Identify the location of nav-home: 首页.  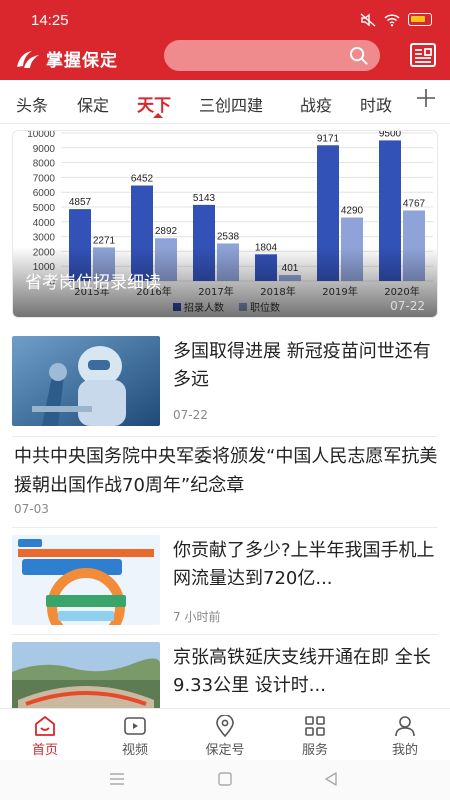
(45, 734).